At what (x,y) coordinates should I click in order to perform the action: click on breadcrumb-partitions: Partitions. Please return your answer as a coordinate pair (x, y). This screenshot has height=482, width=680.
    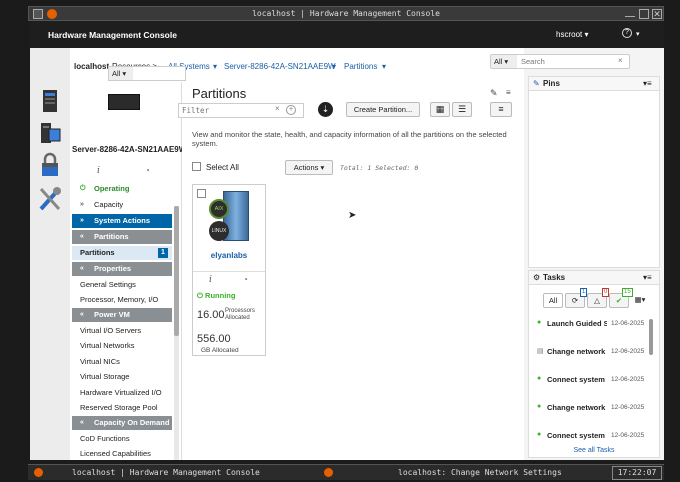
    Looking at the image, I should click on (360, 66).